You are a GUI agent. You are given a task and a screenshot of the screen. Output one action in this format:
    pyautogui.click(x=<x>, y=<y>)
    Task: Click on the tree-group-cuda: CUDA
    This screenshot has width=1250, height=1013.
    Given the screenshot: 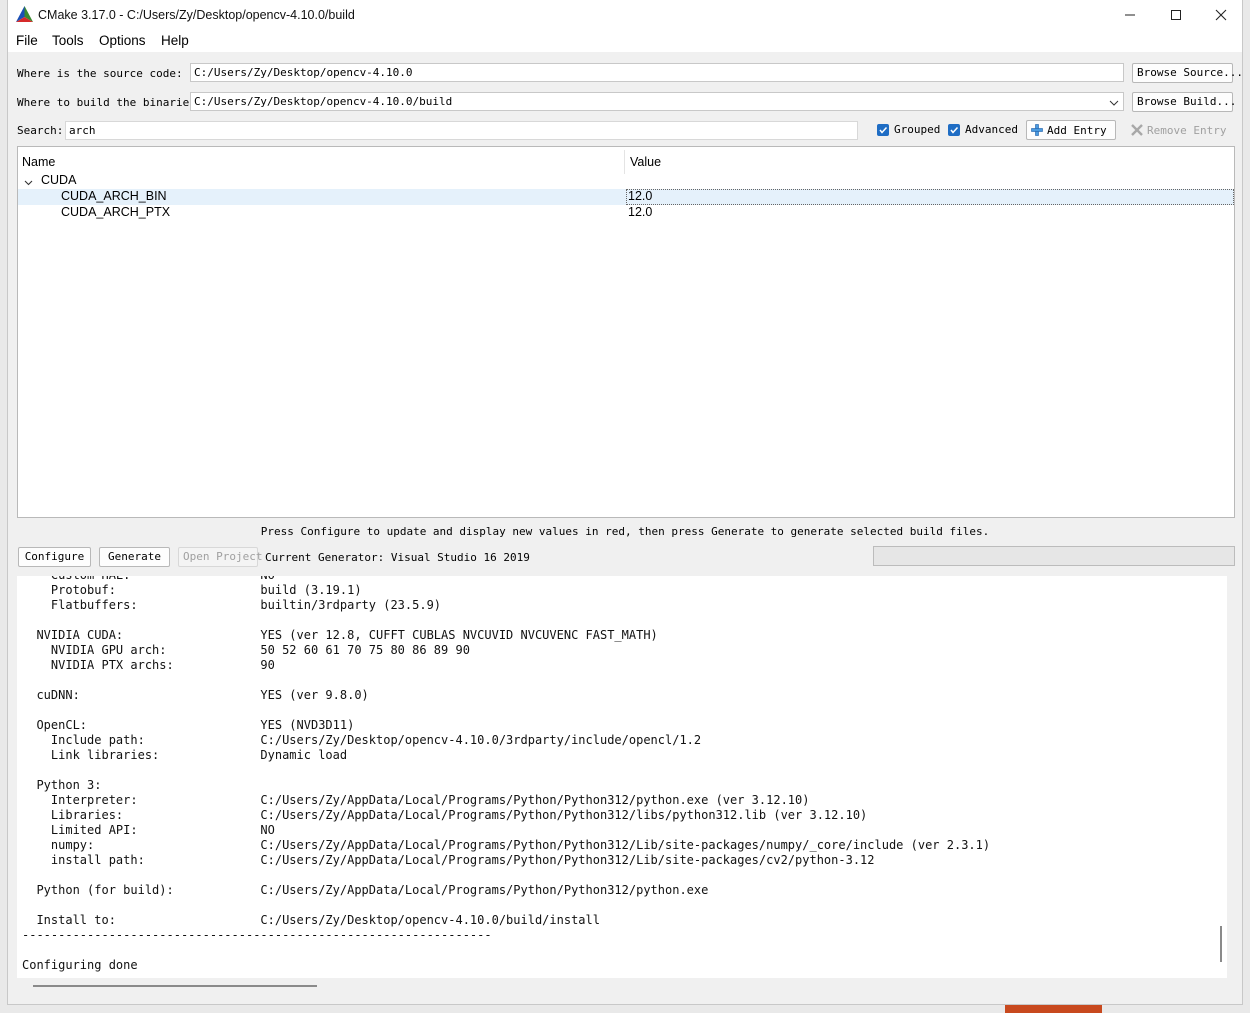 What is the action you would take?
    pyautogui.click(x=626, y=181)
    